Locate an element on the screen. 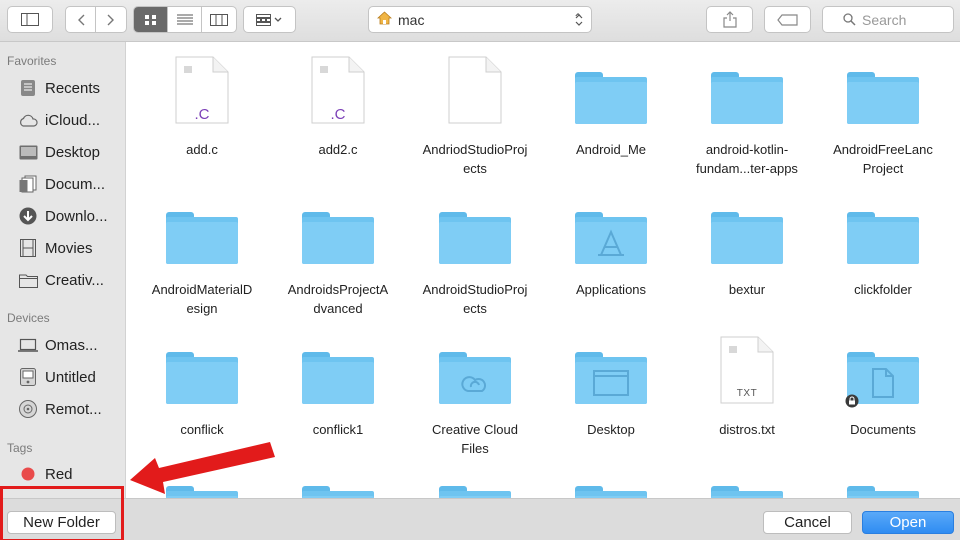  sidebar-item-label: Recents is located at coordinates (73, 88).